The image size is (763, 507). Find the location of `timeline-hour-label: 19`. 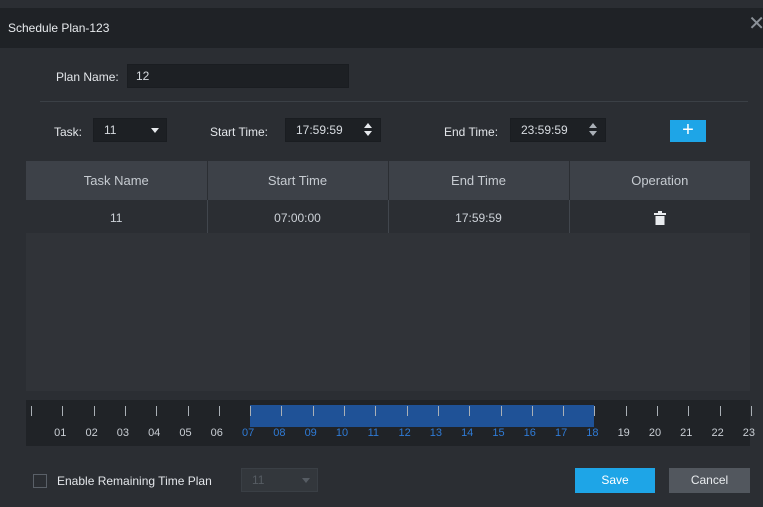

timeline-hour-label: 19 is located at coordinates (623, 433).